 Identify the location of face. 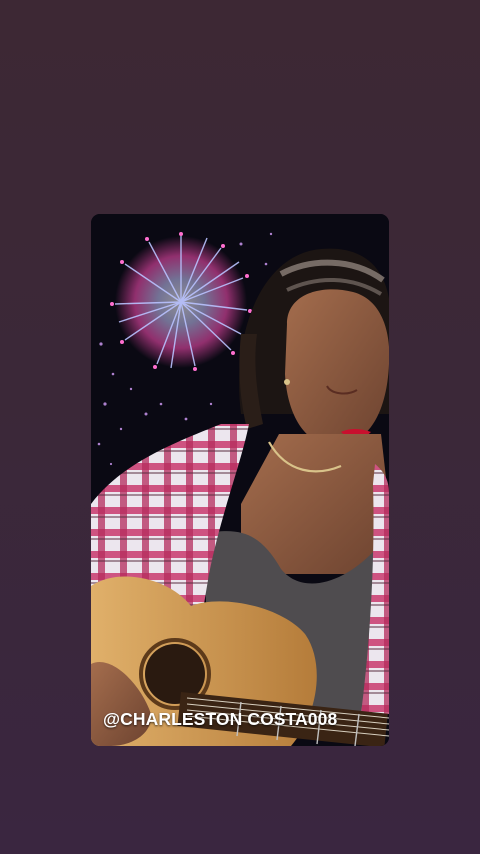
(337, 368).